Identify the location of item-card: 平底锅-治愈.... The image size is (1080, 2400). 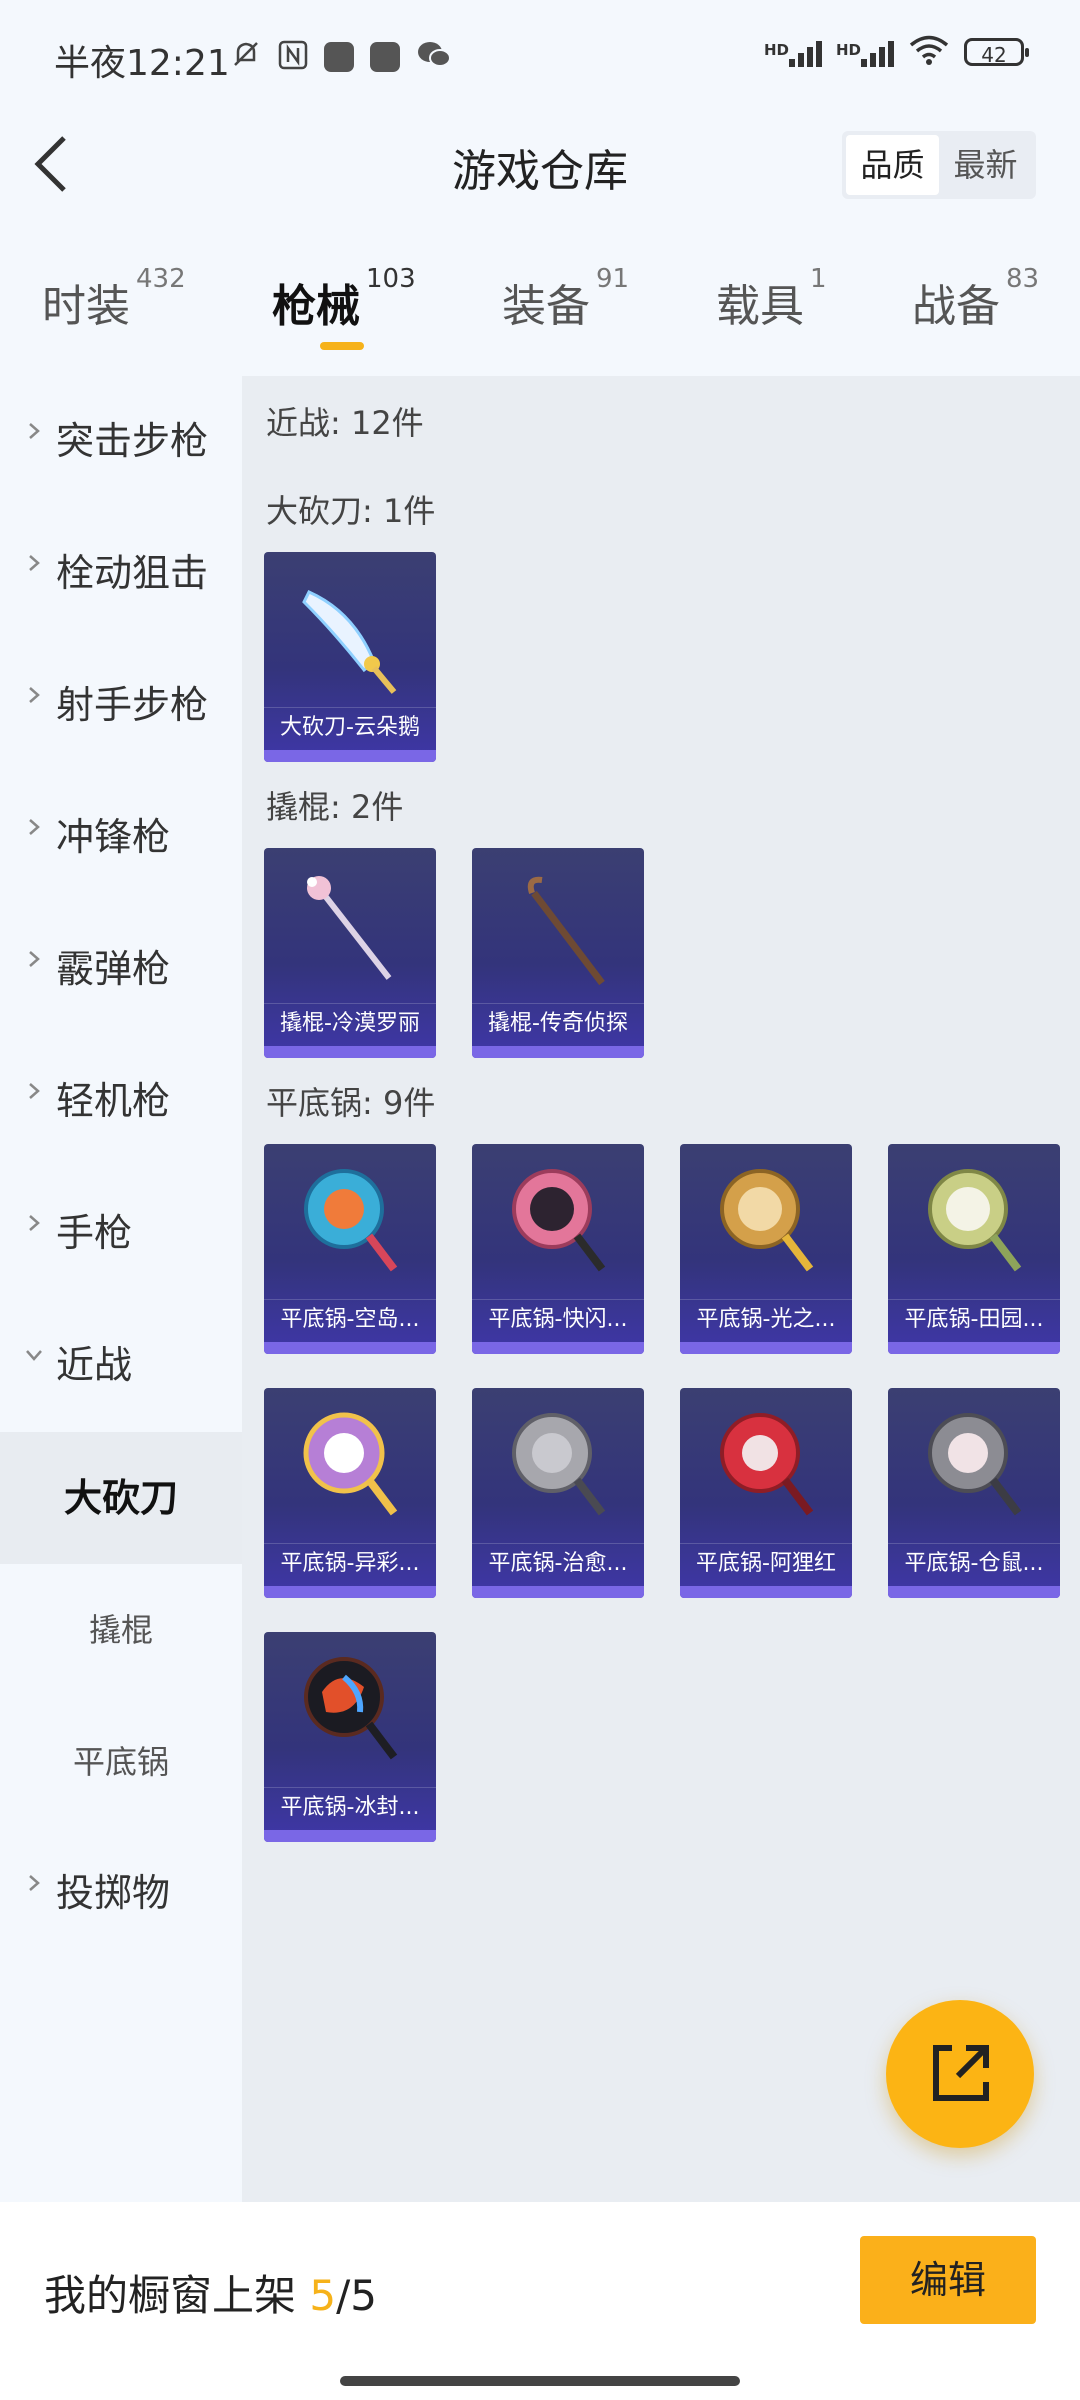
(558, 1493).